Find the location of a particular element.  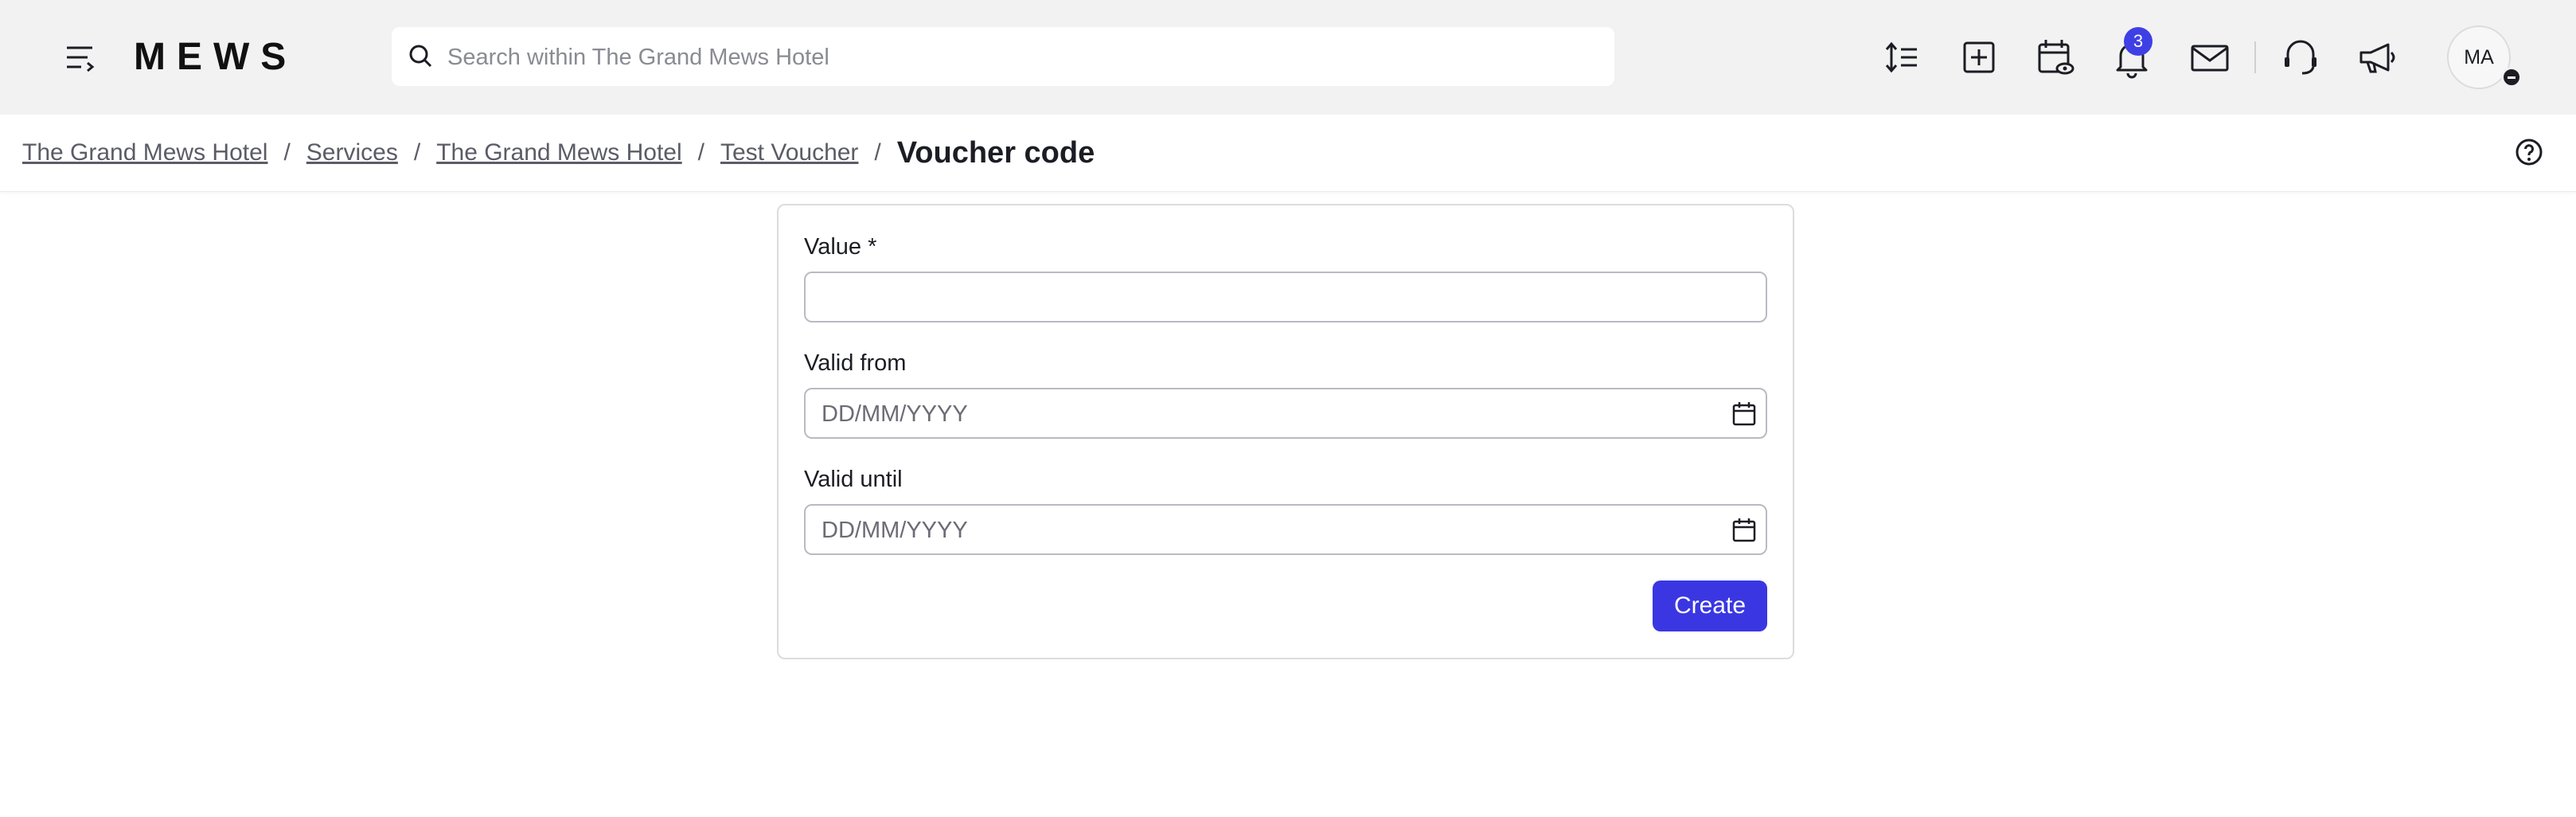

breadcrumb-link-services: Services is located at coordinates (352, 152).